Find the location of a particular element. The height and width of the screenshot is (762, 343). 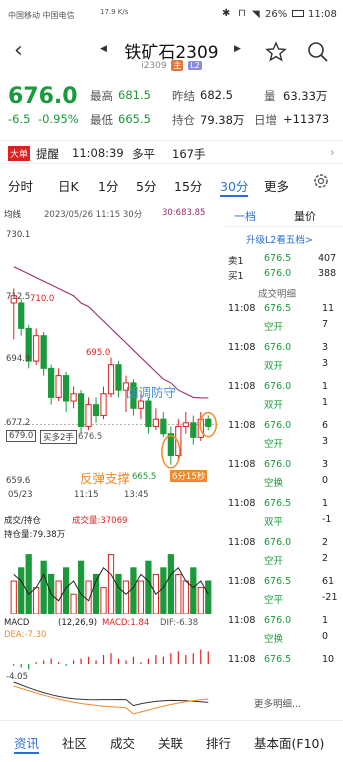

annotation-pullback: 回调防守 is located at coordinates (151, 392).